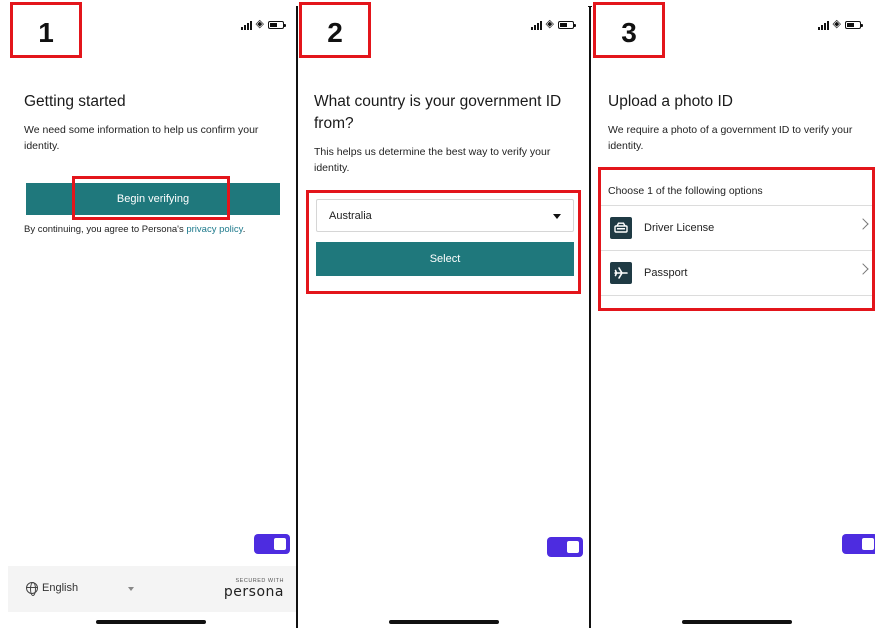 This screenshot has width=875, height=628. Describe the element at coordinates (105, 229) in the screenshot. I see `consent-prefix: By continuing, you agree to Persona's` at that location.